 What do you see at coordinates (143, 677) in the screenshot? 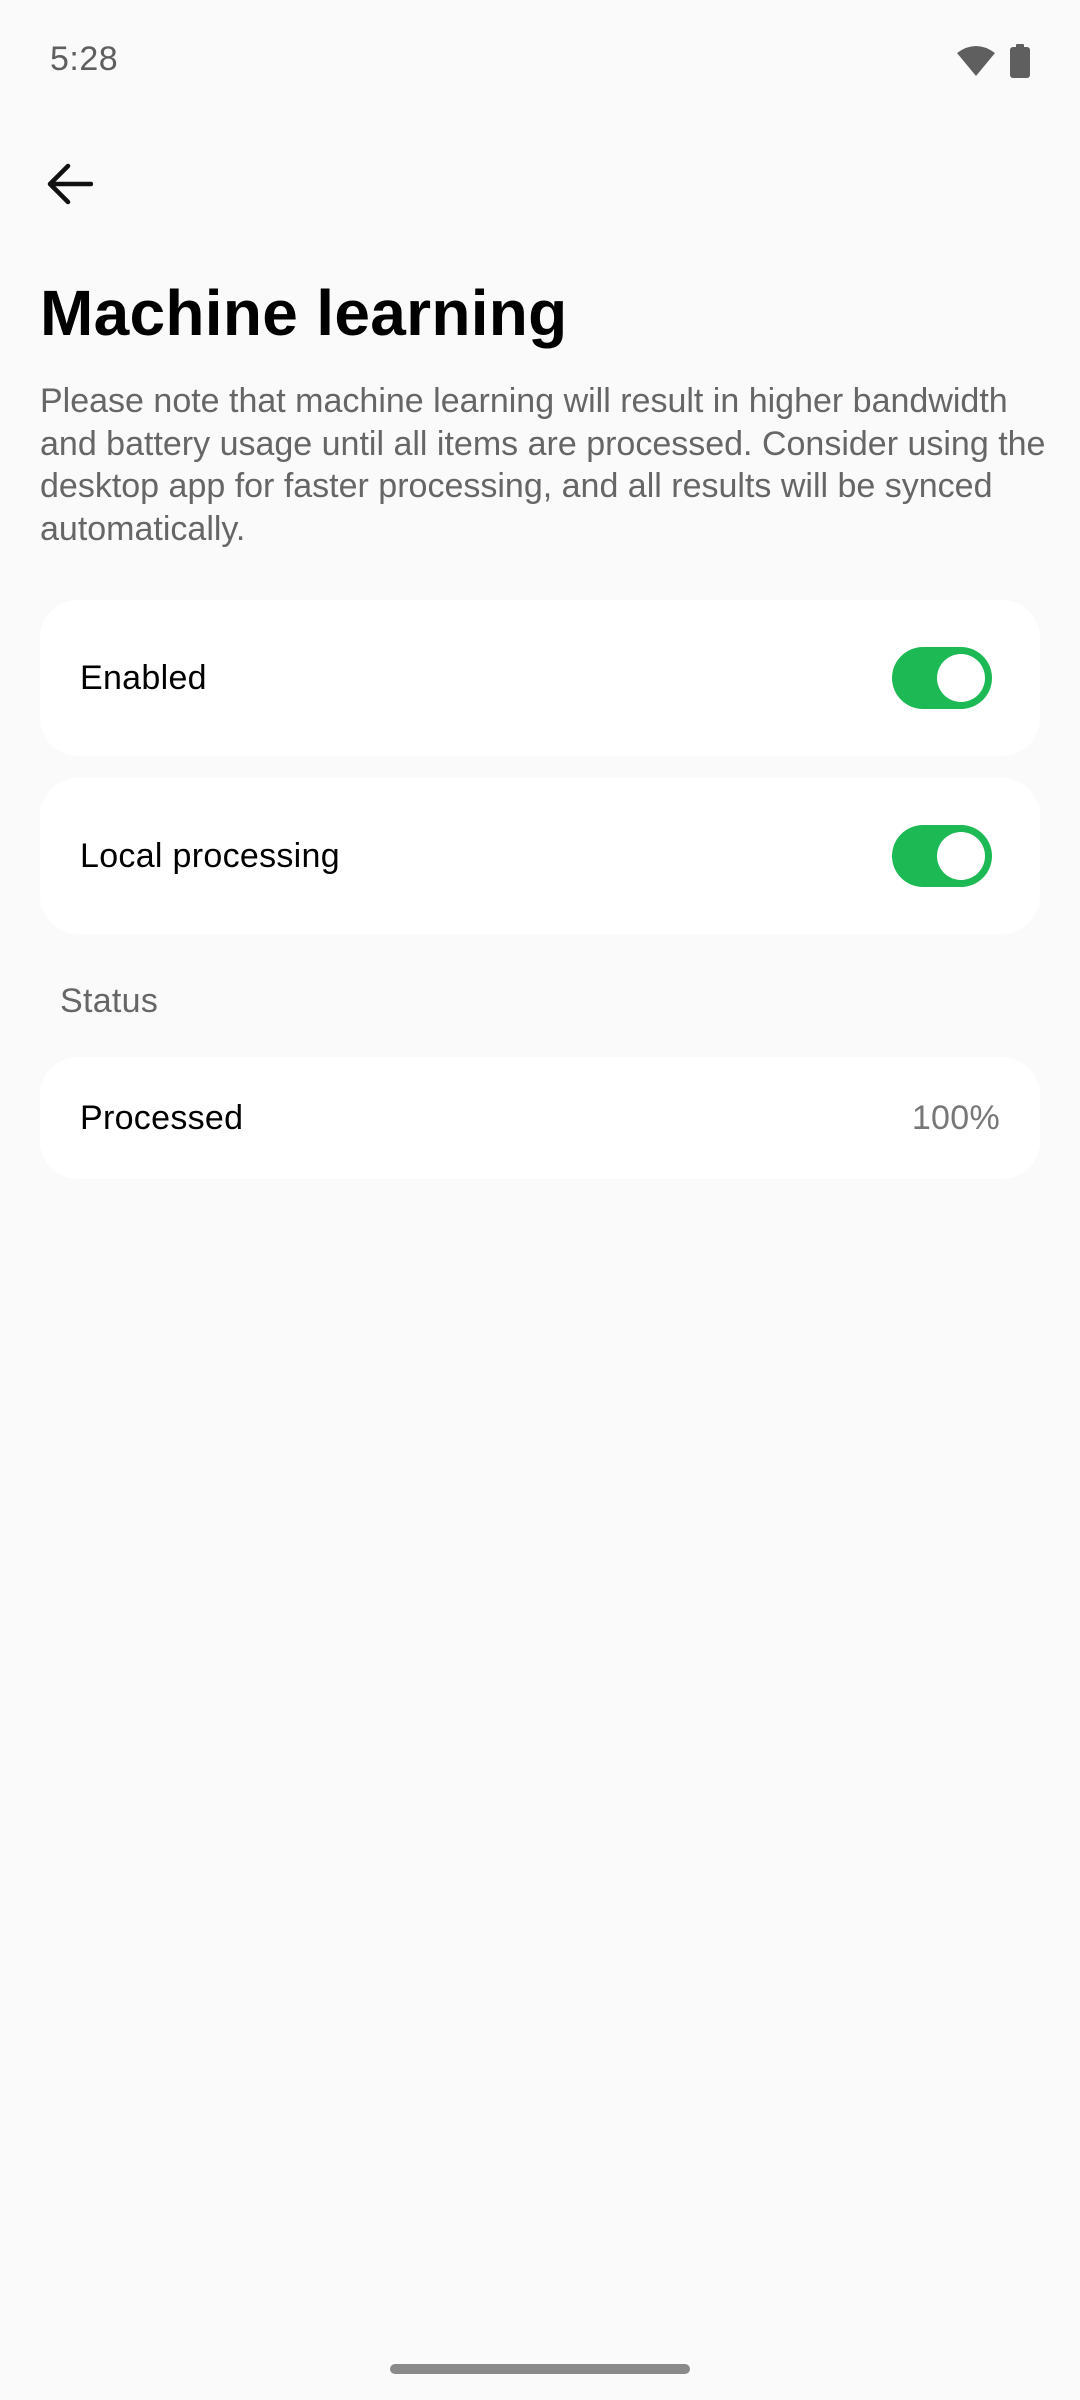
I see `enabled-label: Enabled` at bounding box center [143, 677].